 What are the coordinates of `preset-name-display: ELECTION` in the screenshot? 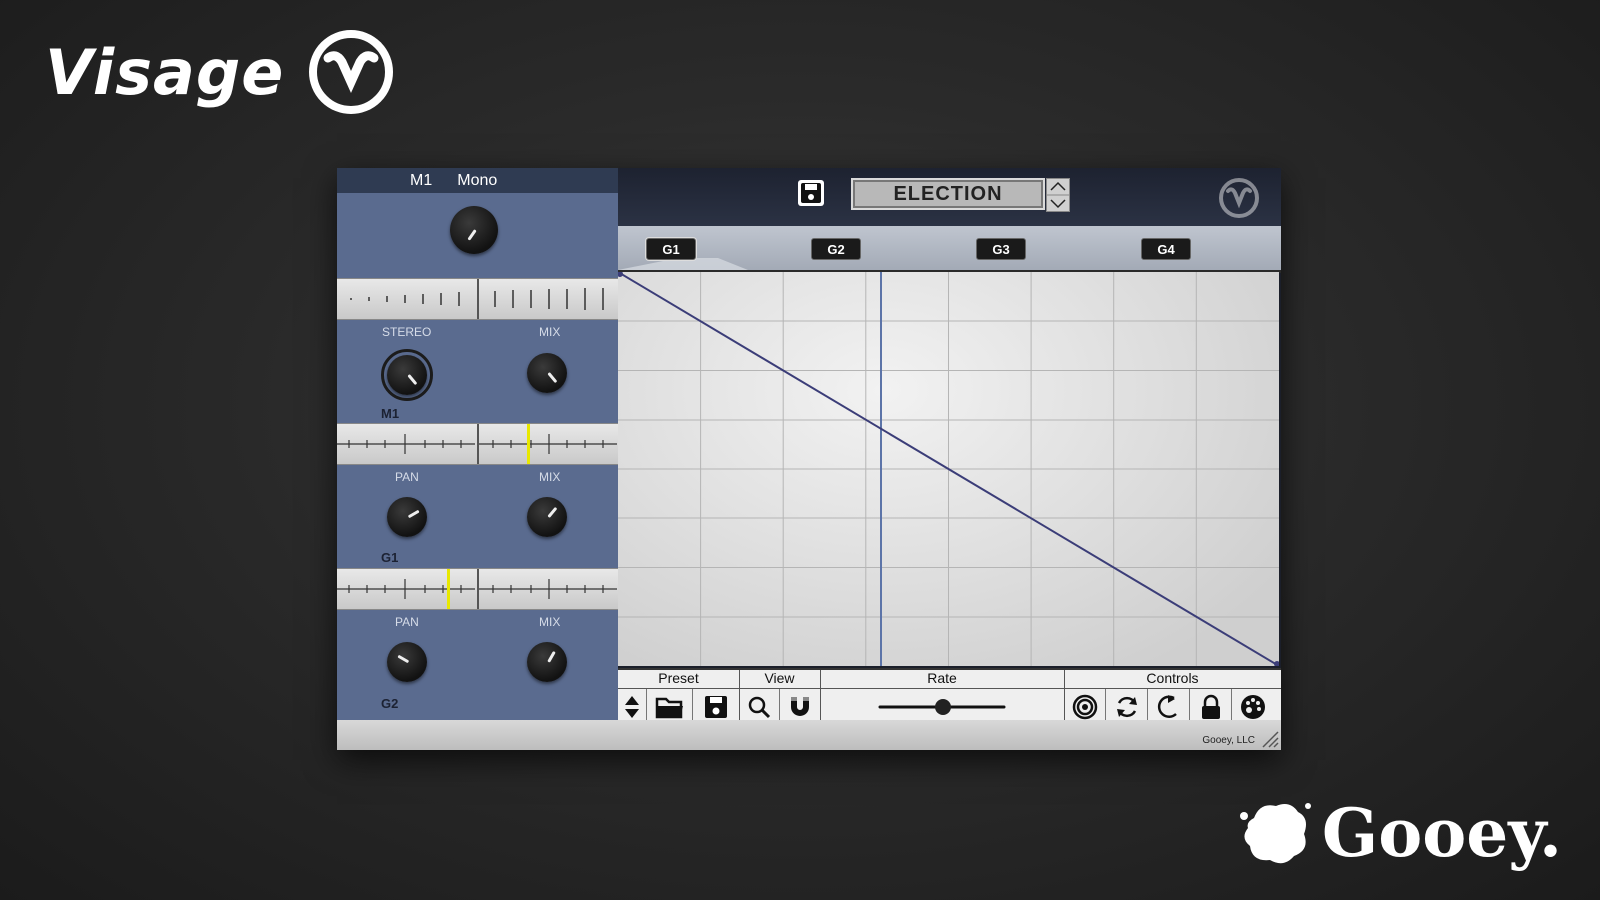 It's located at (948, 194).